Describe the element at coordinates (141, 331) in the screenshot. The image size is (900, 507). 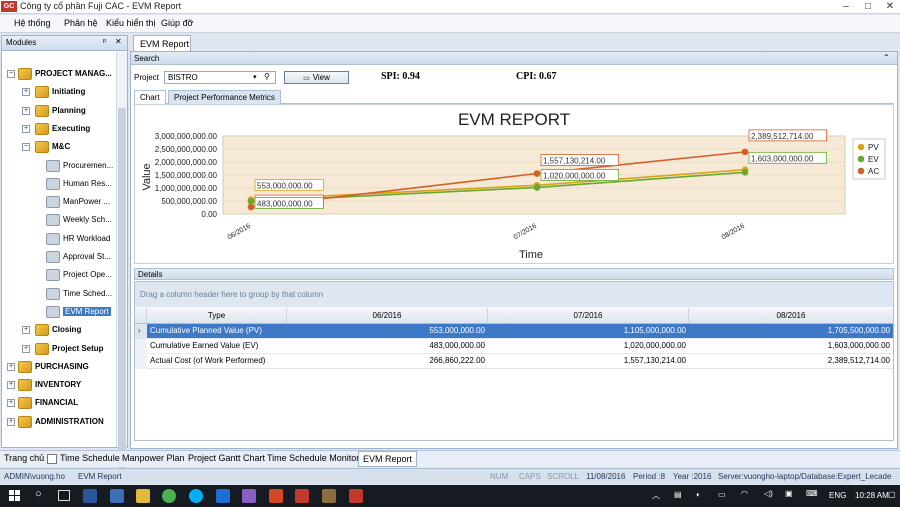
I see `row-indicator: ›` at that location.